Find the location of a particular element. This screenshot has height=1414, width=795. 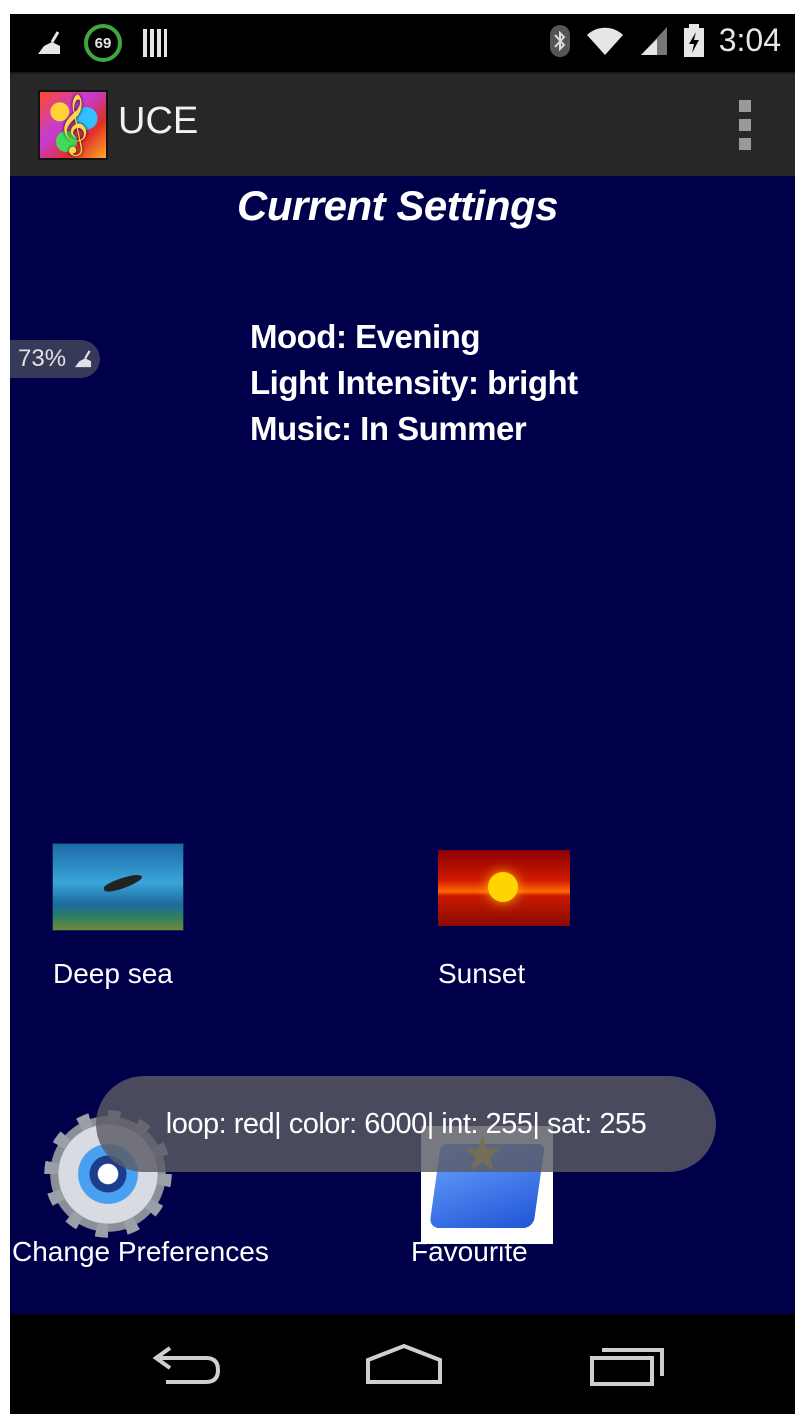

back-icon is located at coordinates (186, 1365).